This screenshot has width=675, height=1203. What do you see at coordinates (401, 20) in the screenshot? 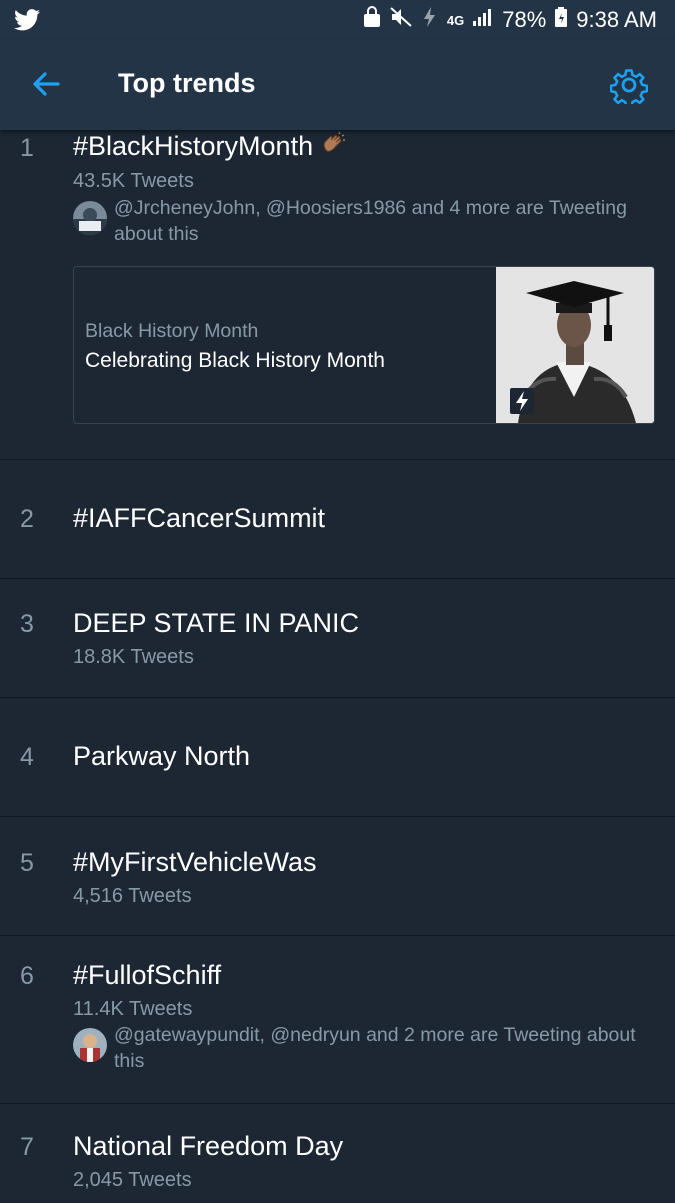
I see `mute-icon` at bounding box center [401, 20].